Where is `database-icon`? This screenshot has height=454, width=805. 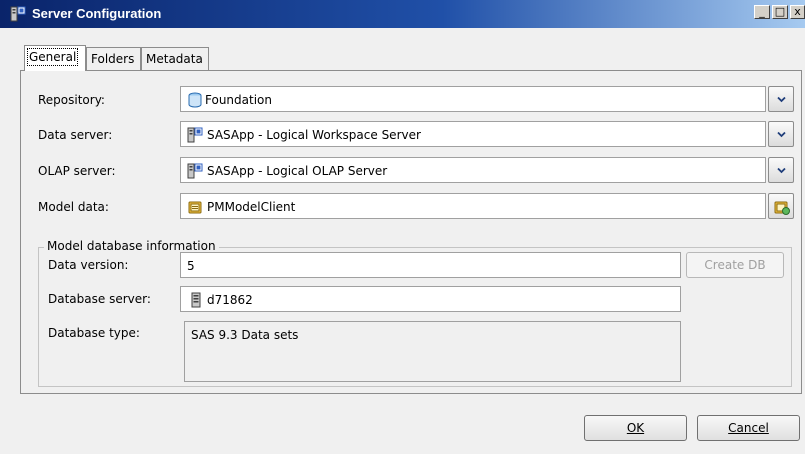 database-icon is located at coordinates (195, 100).